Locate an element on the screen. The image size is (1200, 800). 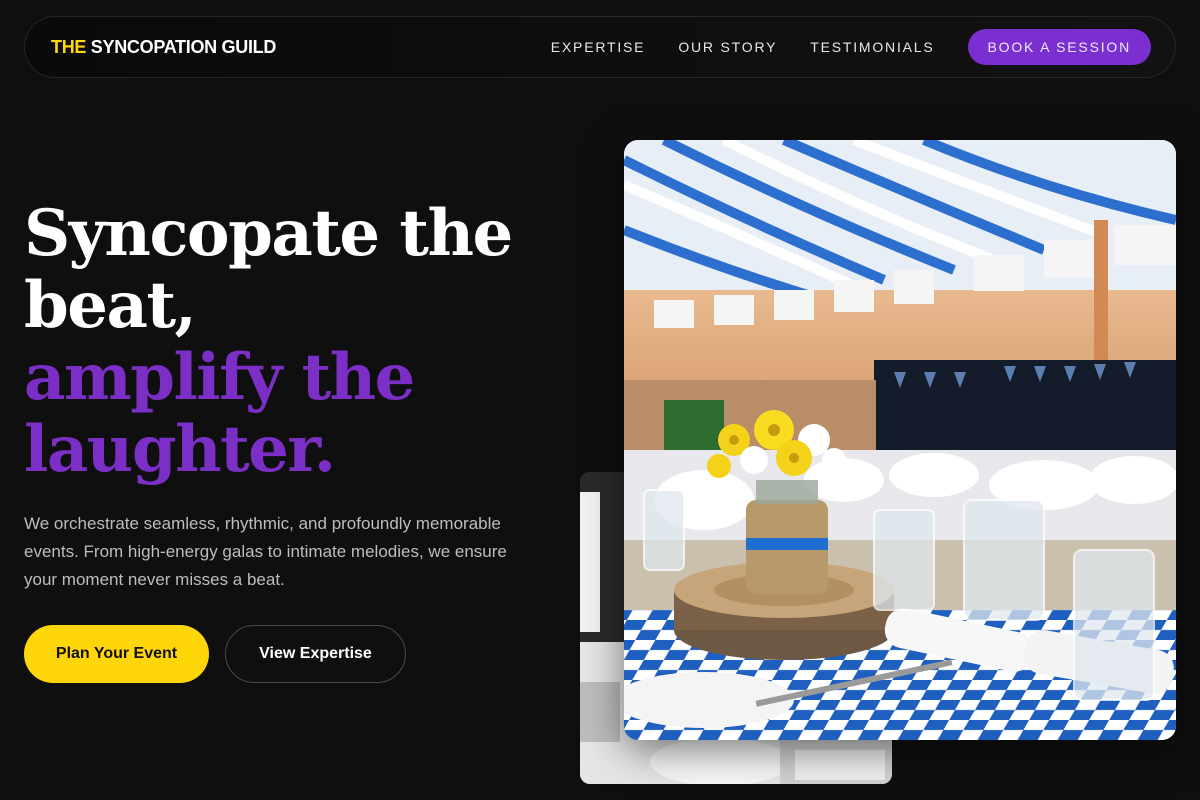
brand-logo: THE SYNCOPATION GUILD is located at coordinates (163, 47).